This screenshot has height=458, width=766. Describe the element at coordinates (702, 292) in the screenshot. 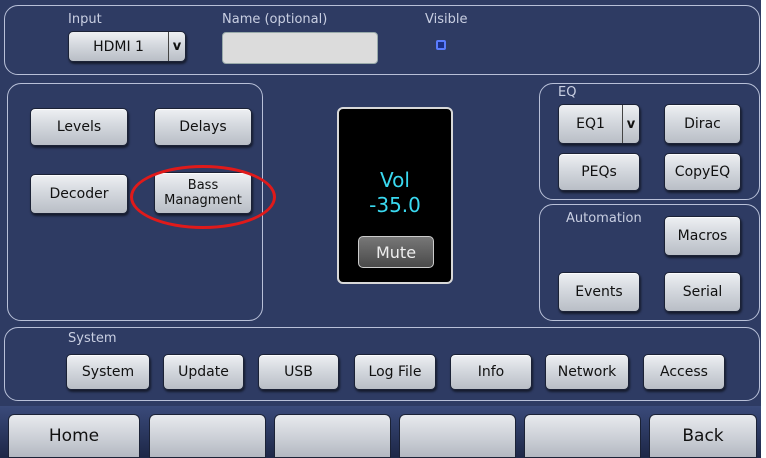

I see `serial-button: Serial` at that location.